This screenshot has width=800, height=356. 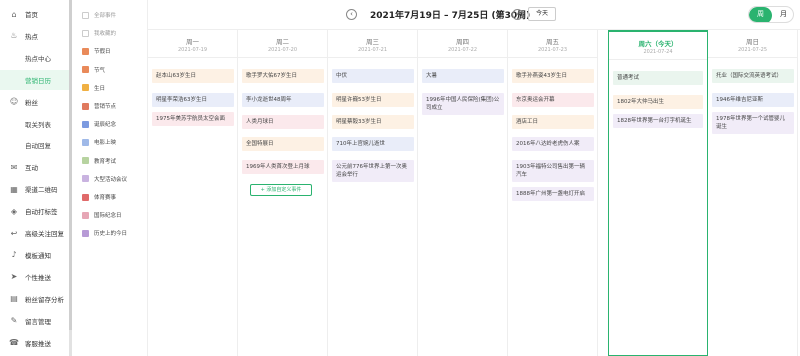 I want to click on sidebar-item: ♪ 模板通知, so click(x=36, y=255).